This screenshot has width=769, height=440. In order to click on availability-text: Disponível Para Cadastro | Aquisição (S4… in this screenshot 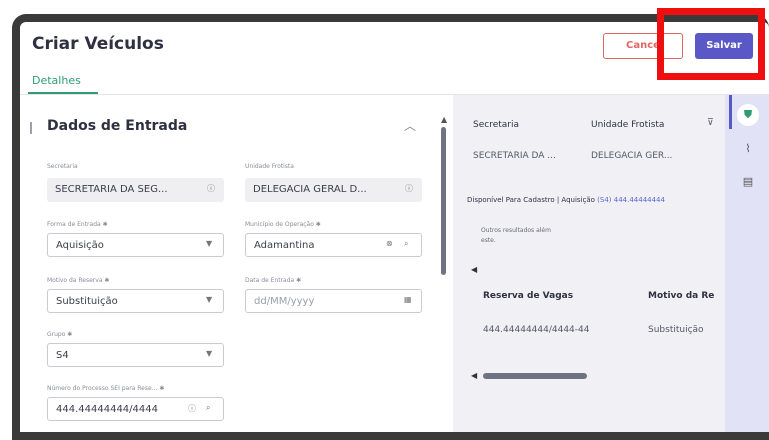, I will do `click(566, 200)`.